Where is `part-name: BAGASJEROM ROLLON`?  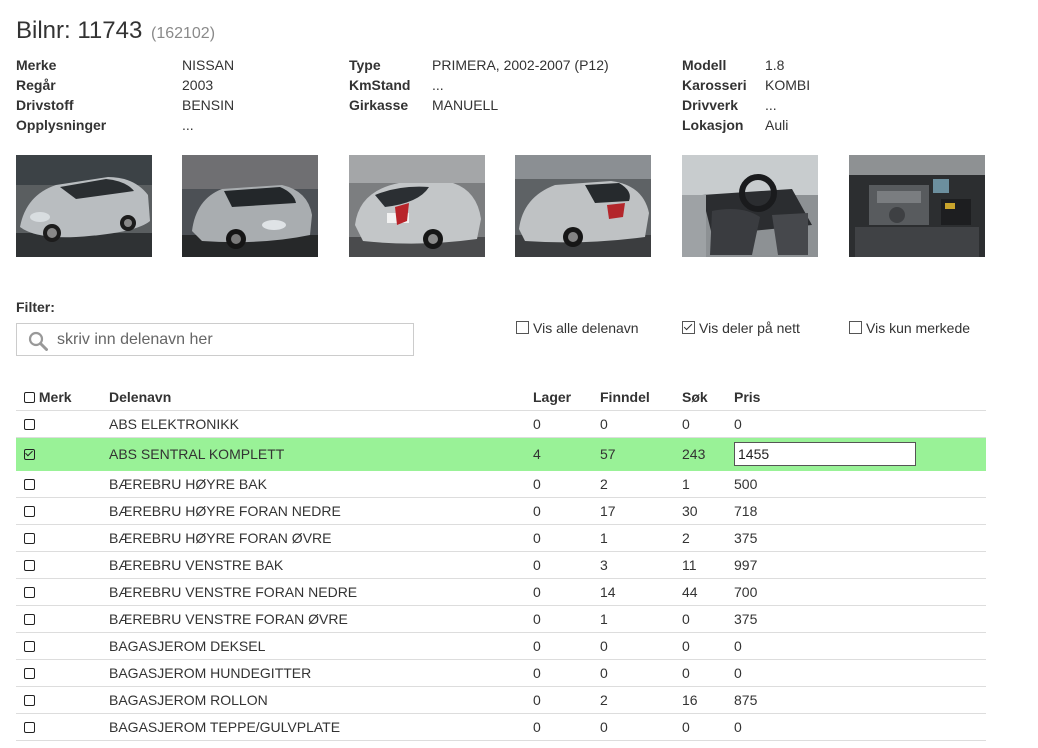 part-name: BAGASJEROM ROLLON is located at coordinates (321, 700).